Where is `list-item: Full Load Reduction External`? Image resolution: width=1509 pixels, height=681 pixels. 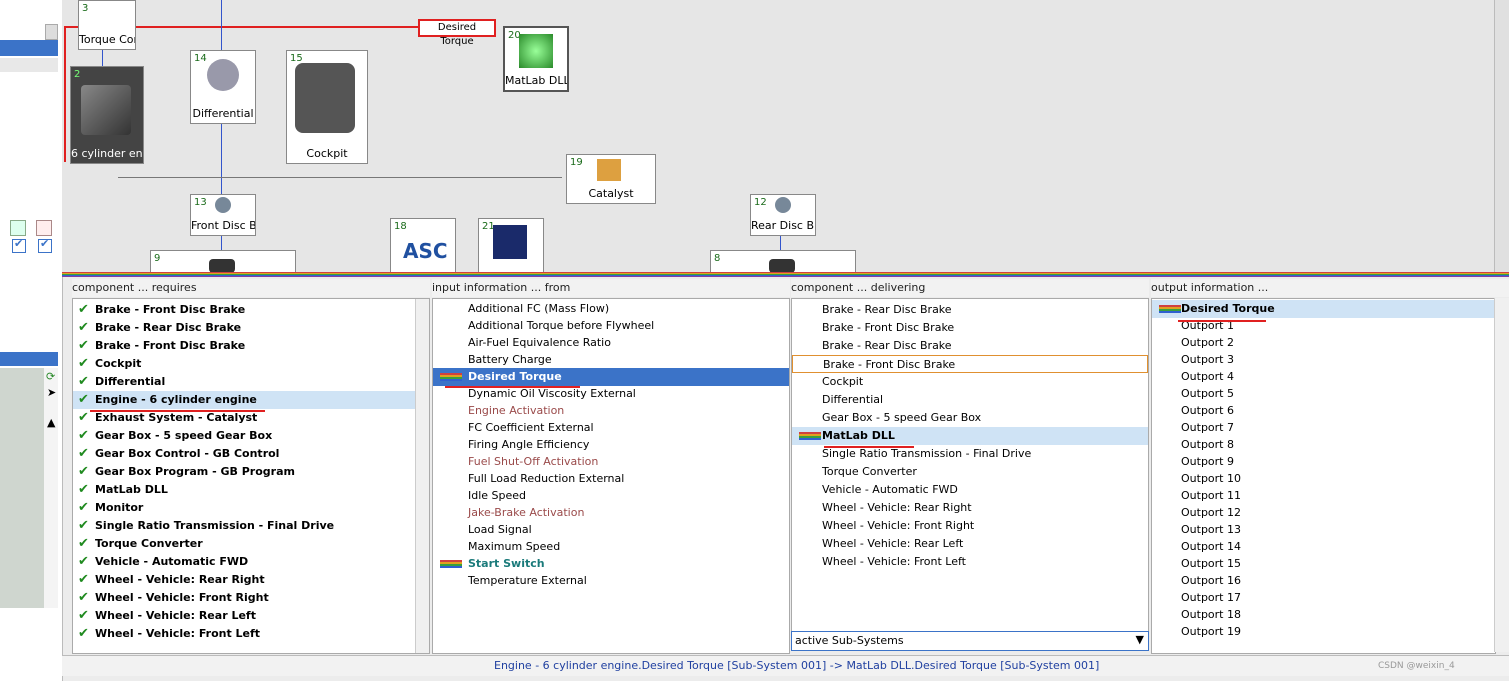
list-item: Full Load Reduction External is located at coordinates (611, 479).